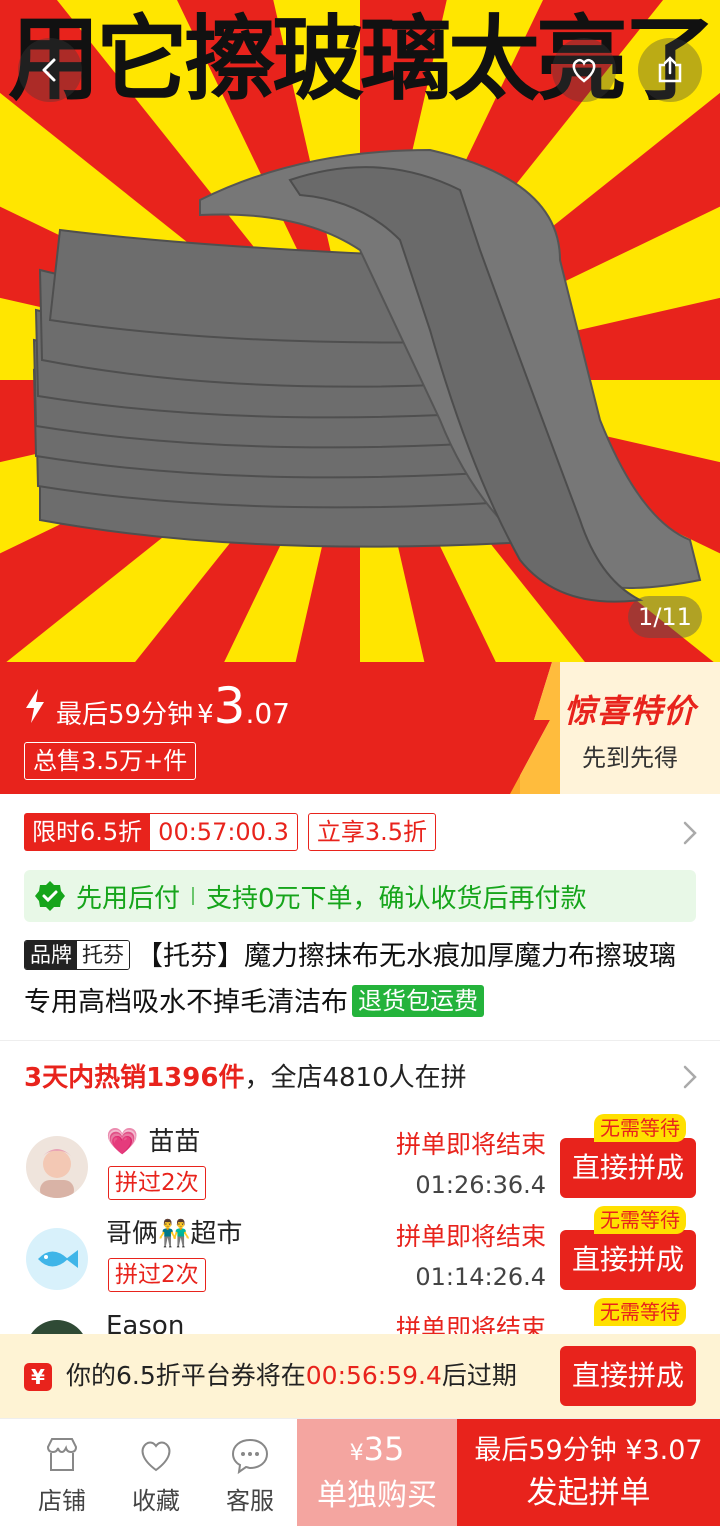 The image size is (720, 1526). I want to click on hot-sales-row: 3天内热销1396件，全店4810人在拼, so click(245, 1078).